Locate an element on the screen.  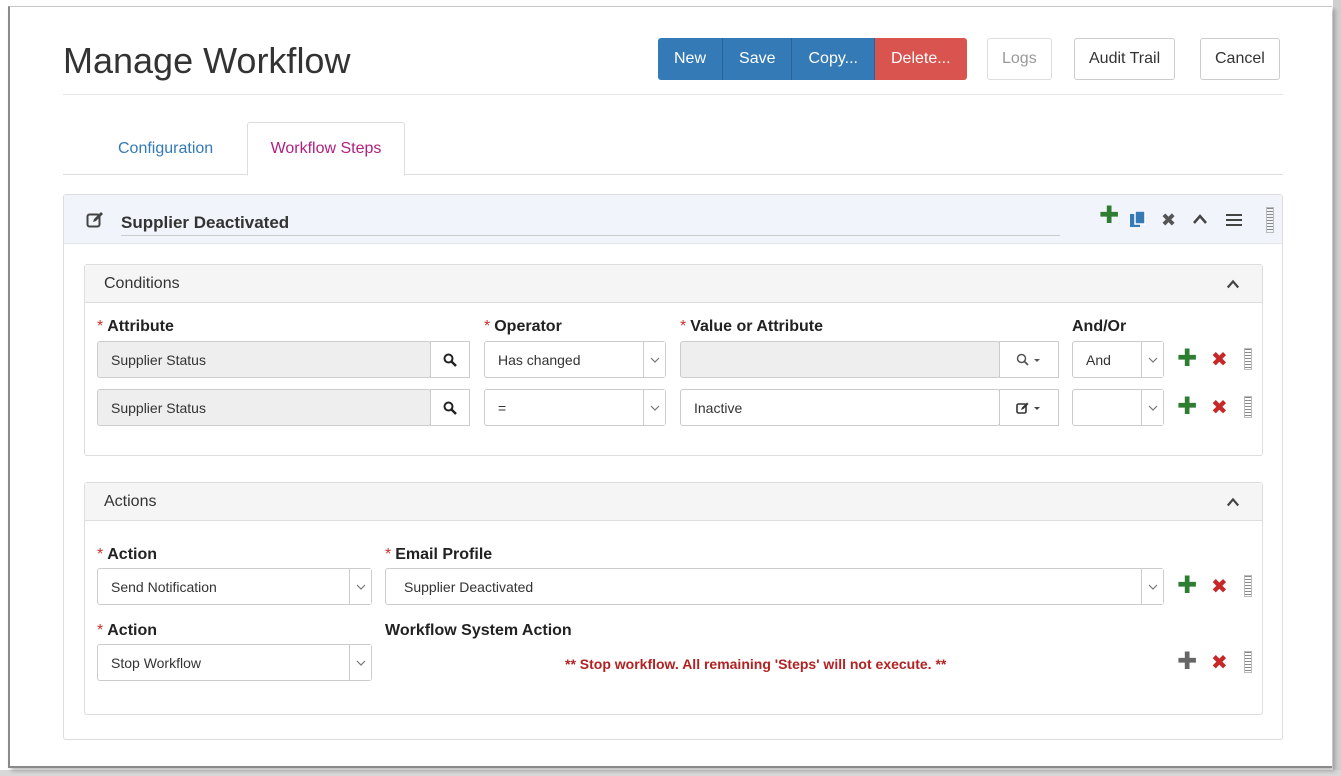
actions-header: Actions is located at coordinates (673, 502).